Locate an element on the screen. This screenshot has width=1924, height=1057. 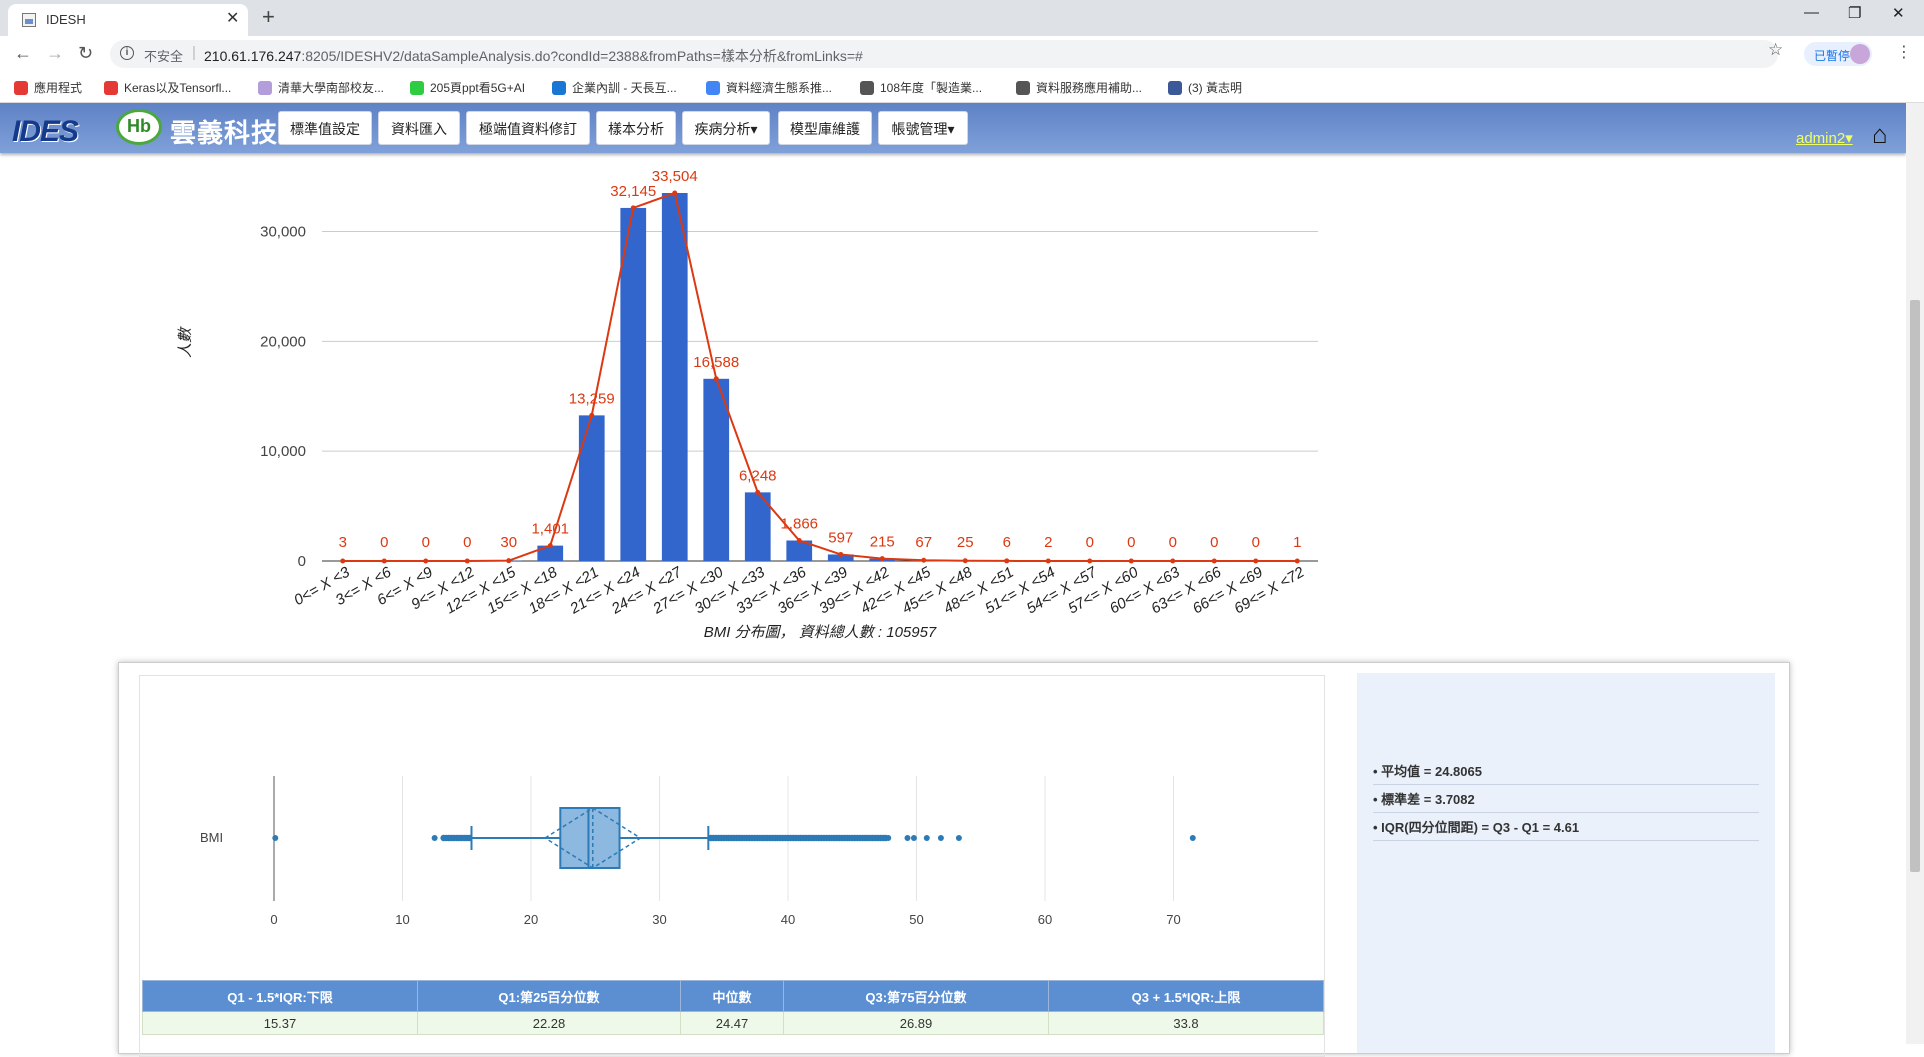
reload-icon: ↻ is located at coordinates (85, 53).